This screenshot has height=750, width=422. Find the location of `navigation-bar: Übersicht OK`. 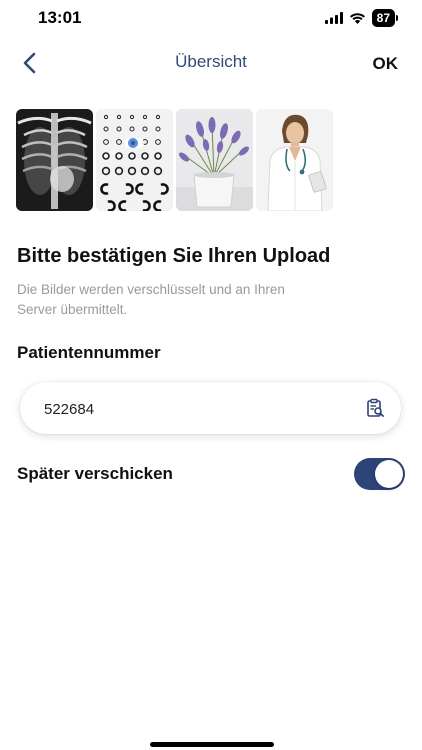

navigation-bar: Übersicht OK is located at coordinates (211, 64).